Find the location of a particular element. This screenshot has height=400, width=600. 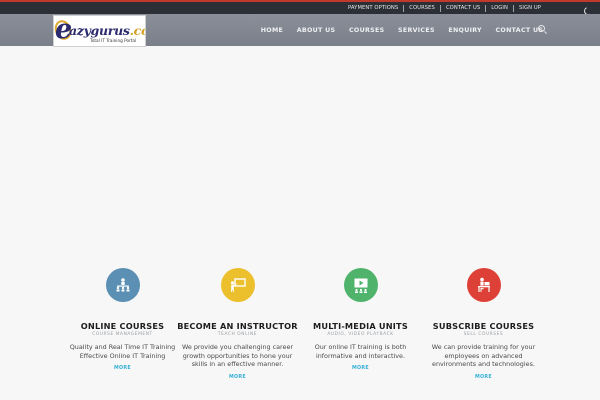

feature-title: BECOME AN INSTRUCTOR is located at coordinates (237, 326).